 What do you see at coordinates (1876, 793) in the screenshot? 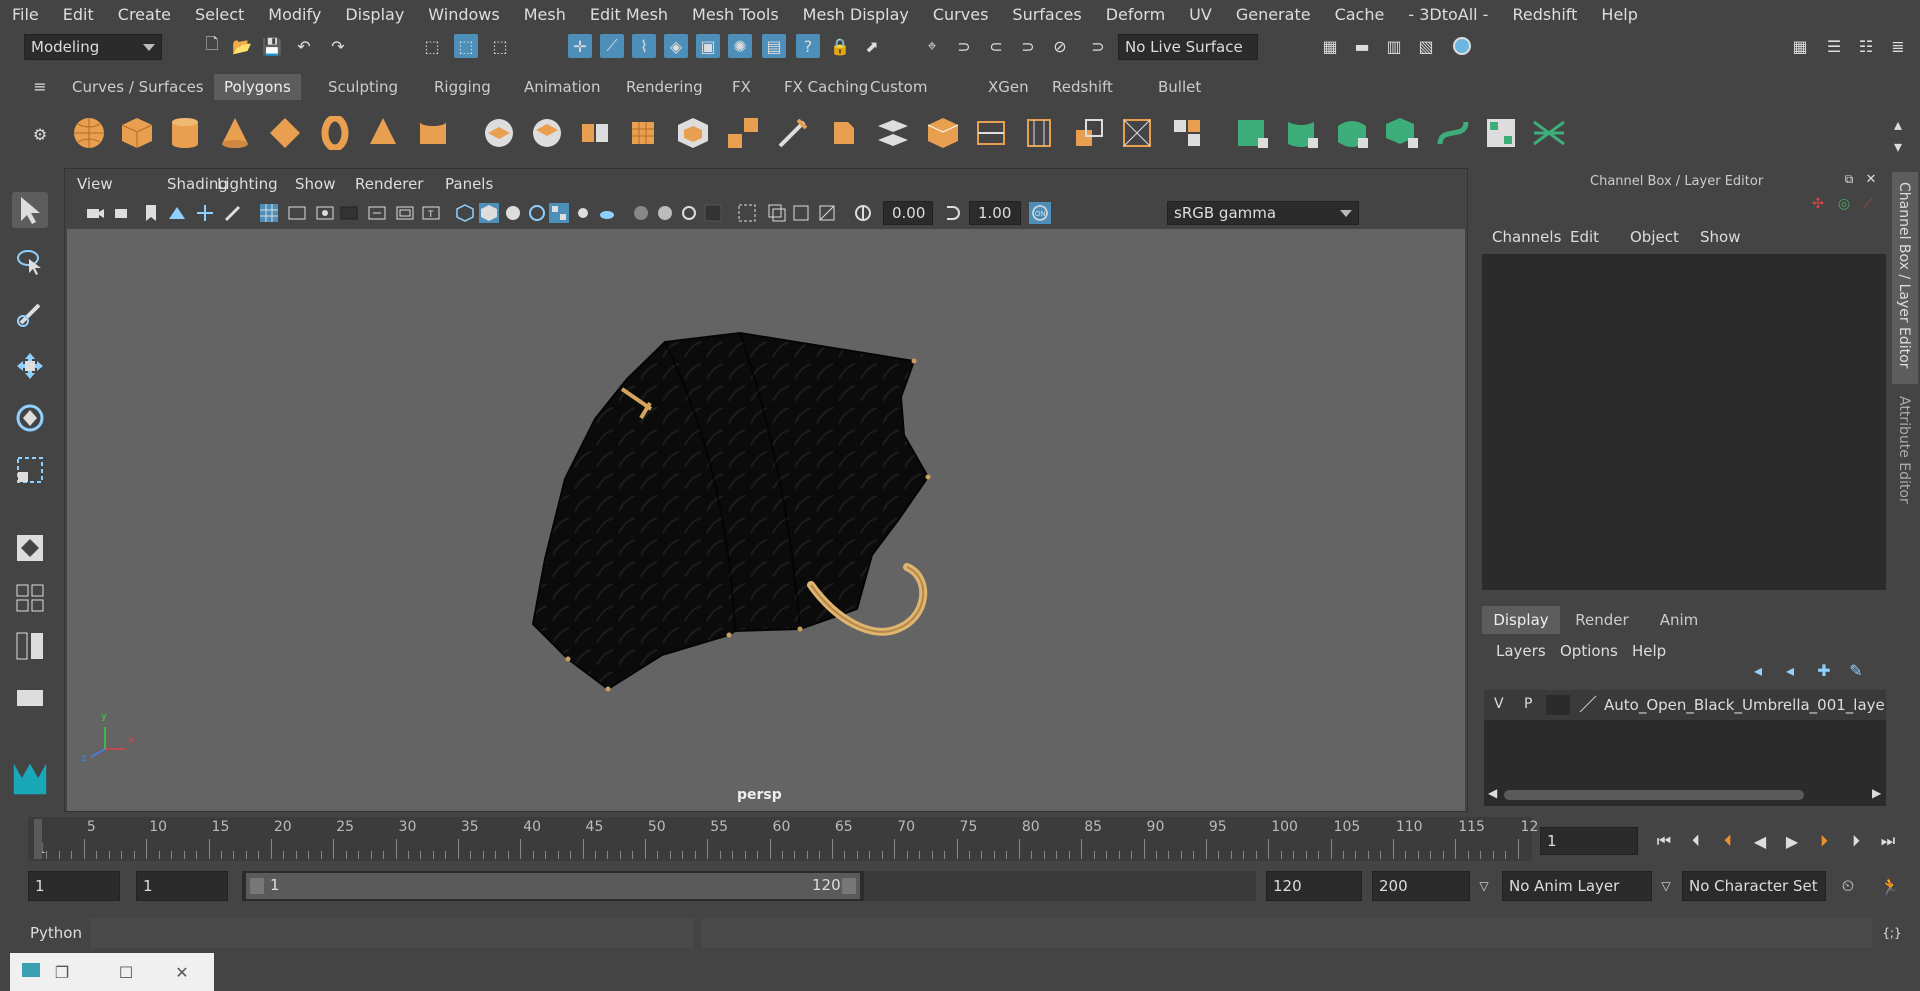
I see `scroll-right-icon: ▶` at bounding box center [1876, 793].